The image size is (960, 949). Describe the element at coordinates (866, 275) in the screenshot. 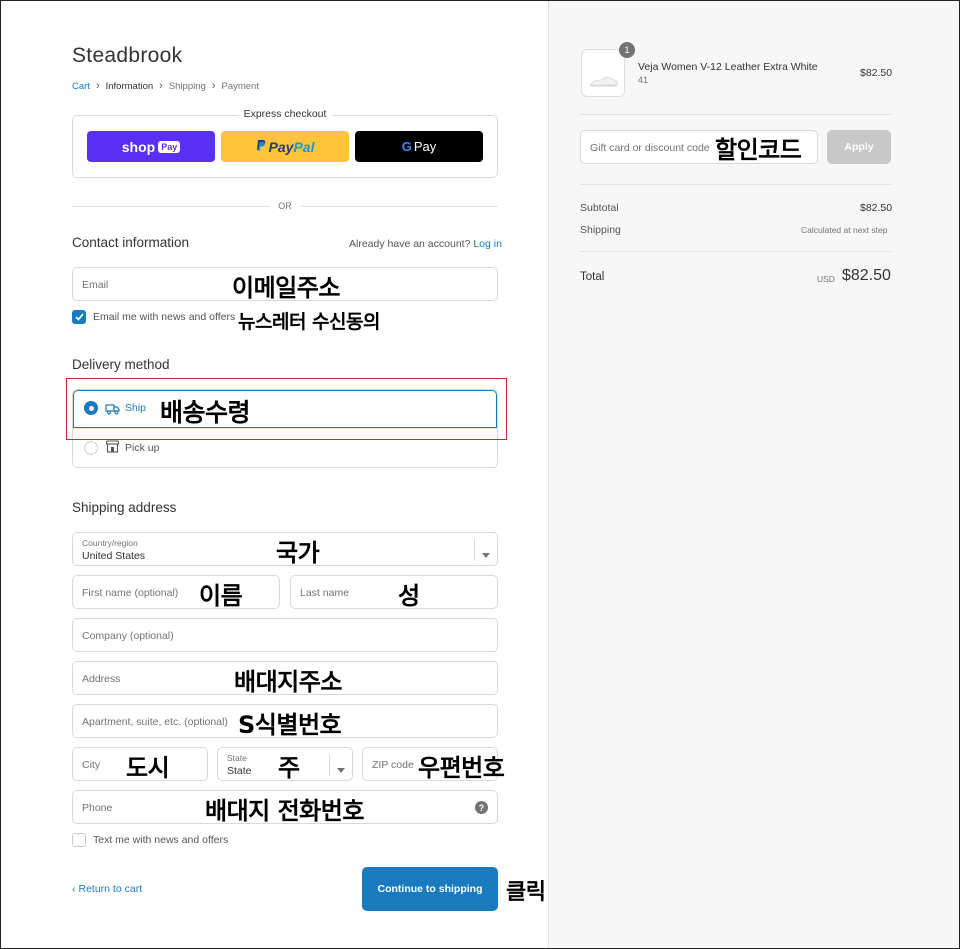

I see `total-value: $82.50` at that location.